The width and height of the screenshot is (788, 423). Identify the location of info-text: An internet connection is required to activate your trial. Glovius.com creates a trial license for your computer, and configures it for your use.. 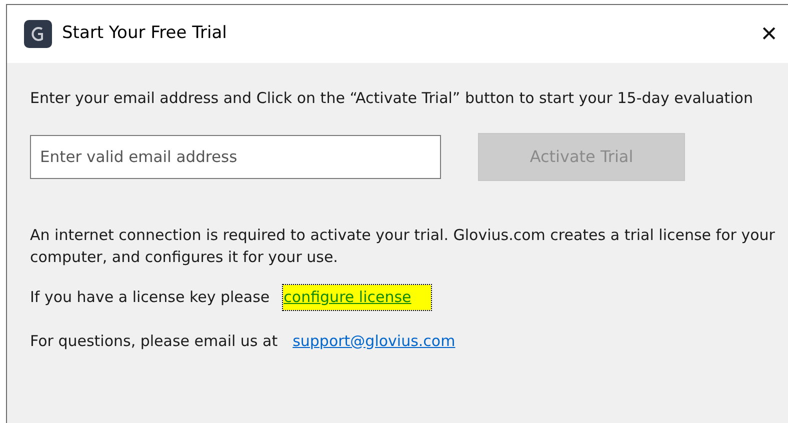
(403, 246).